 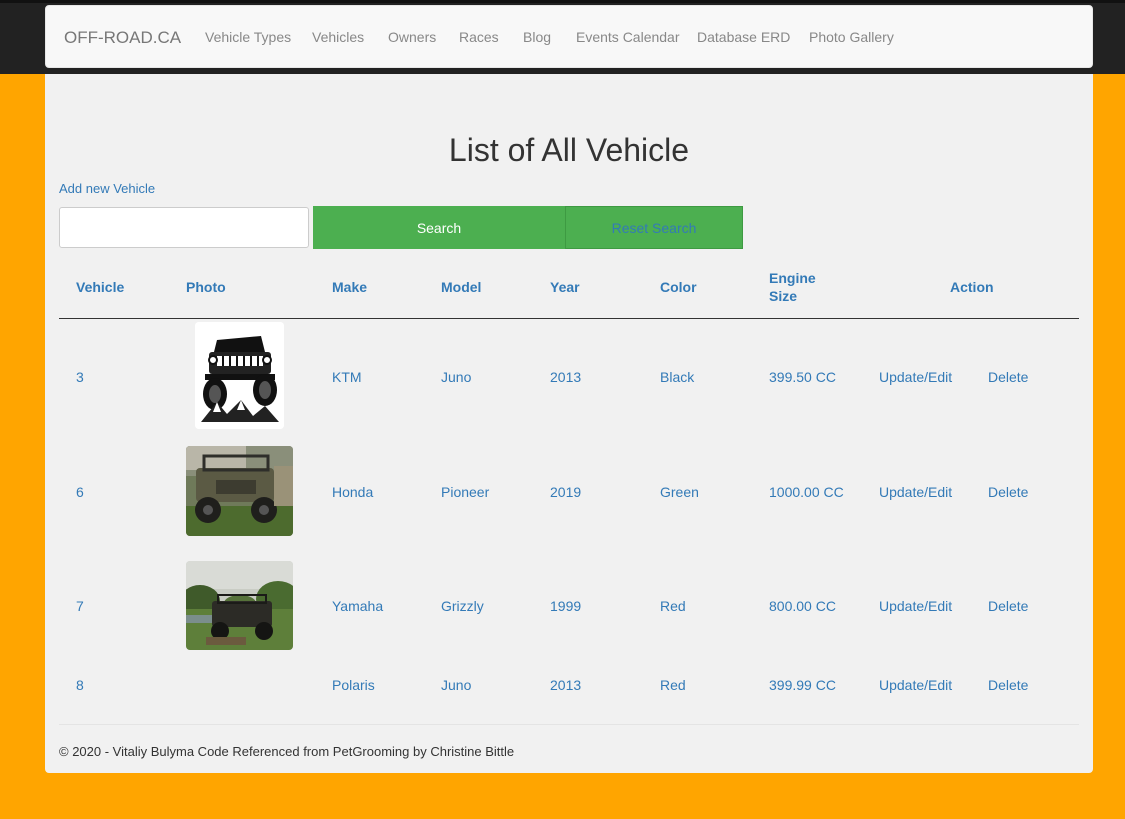 I want to click on nav-owners: Owners, so click(x=412, y=37).